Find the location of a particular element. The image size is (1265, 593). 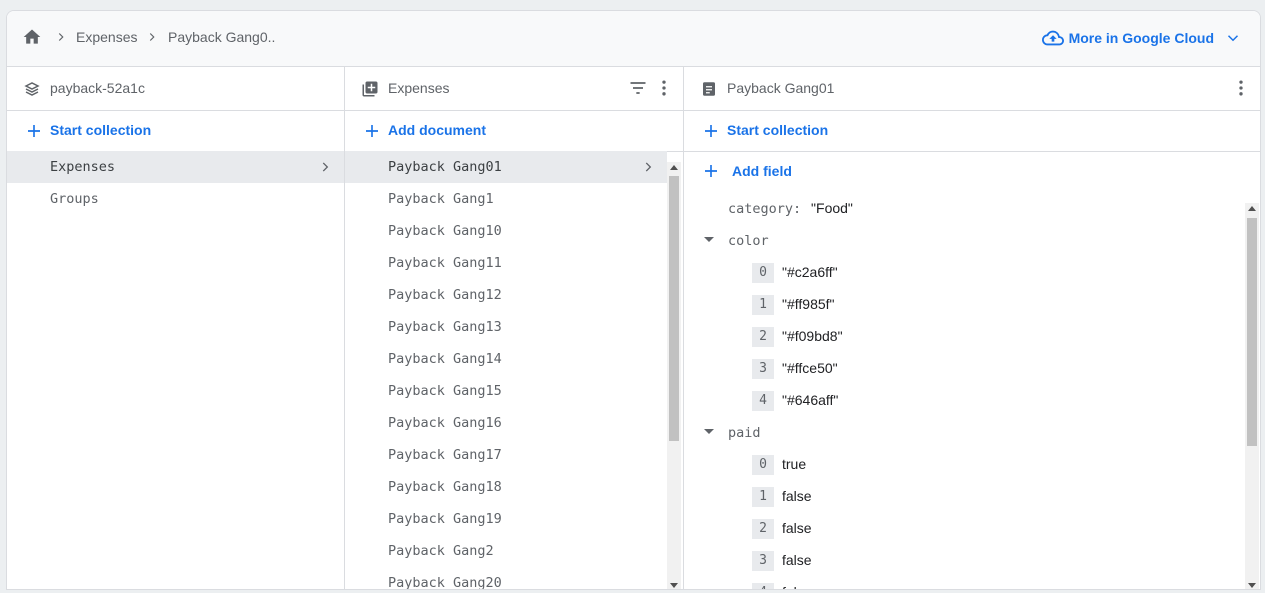

array-entry: 4 "#646aff" is located at coordinates (964, 400).